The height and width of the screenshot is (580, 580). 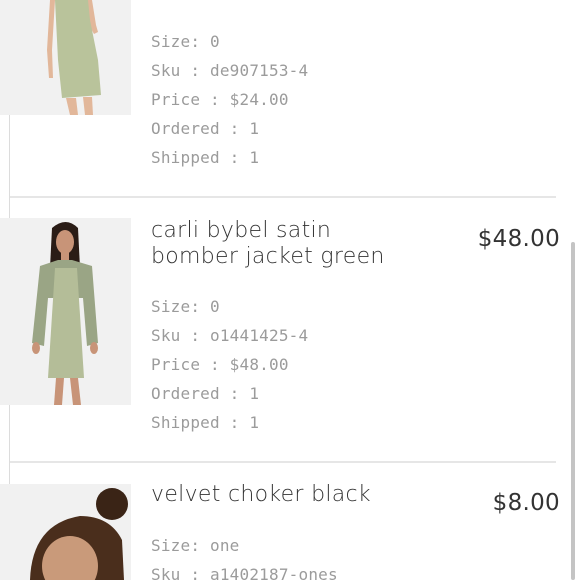 I want to click on item-sku: Sku : a1402187-ones, so click(x=244, y=572).